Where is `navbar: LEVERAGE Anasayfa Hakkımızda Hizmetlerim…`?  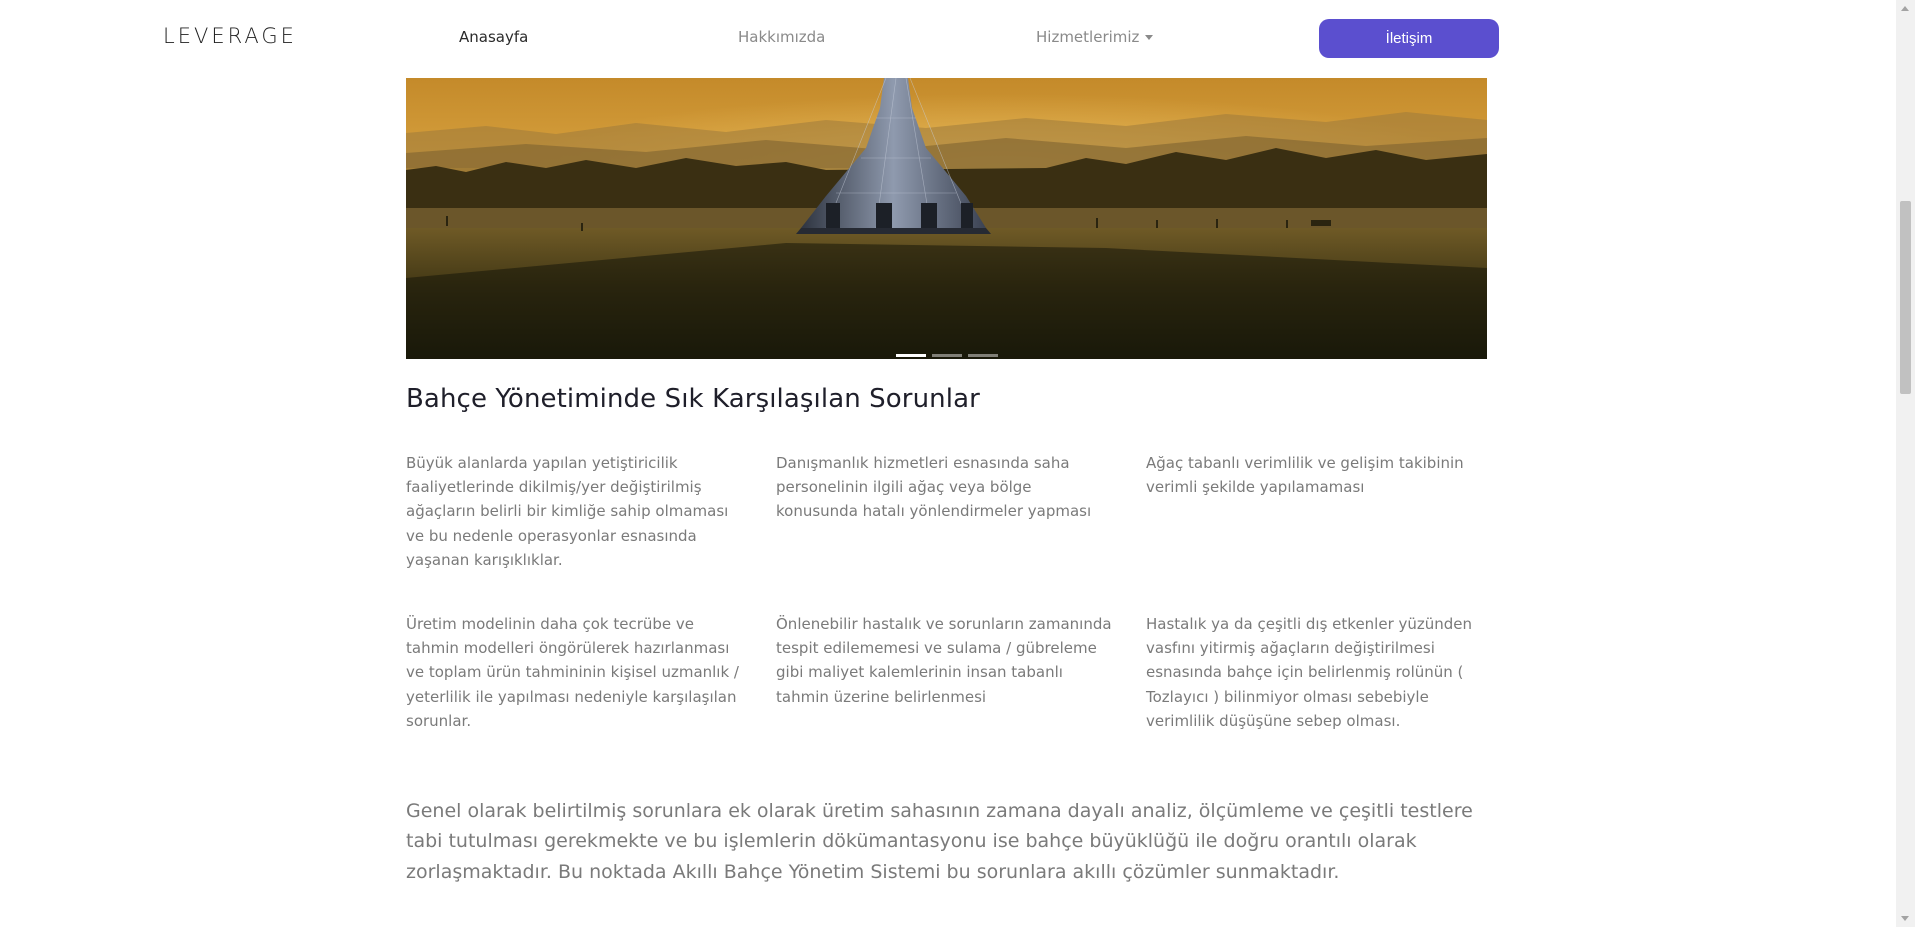 navbar: LEVERAGE Anasayfa Hakkımızda Hizmetlerim… is located at coordinates (948, 39).